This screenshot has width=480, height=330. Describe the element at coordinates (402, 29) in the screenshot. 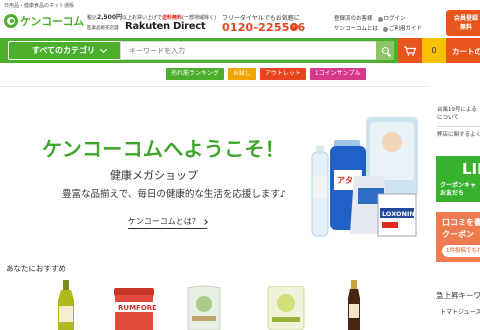

I see `guide-link: ご利用ガイド` at that location.